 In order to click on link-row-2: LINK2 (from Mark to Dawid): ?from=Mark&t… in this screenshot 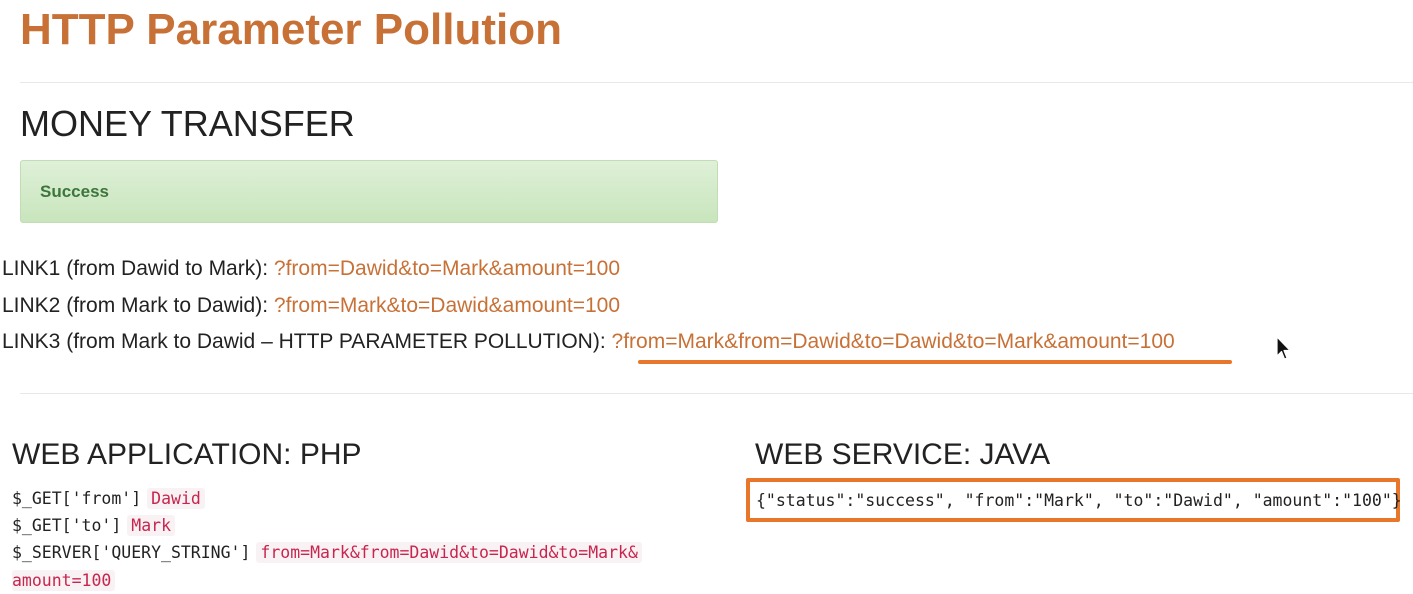, I will do `click(311, 306)`.